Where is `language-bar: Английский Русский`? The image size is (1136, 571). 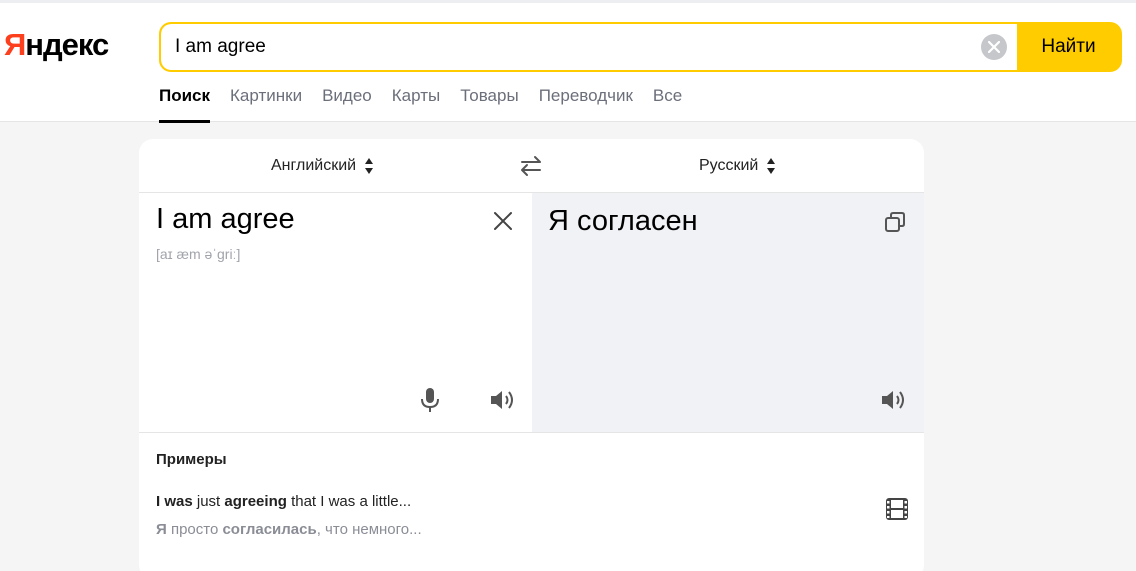 language-bar: Английский Русский is located at coordinates (531, 166).